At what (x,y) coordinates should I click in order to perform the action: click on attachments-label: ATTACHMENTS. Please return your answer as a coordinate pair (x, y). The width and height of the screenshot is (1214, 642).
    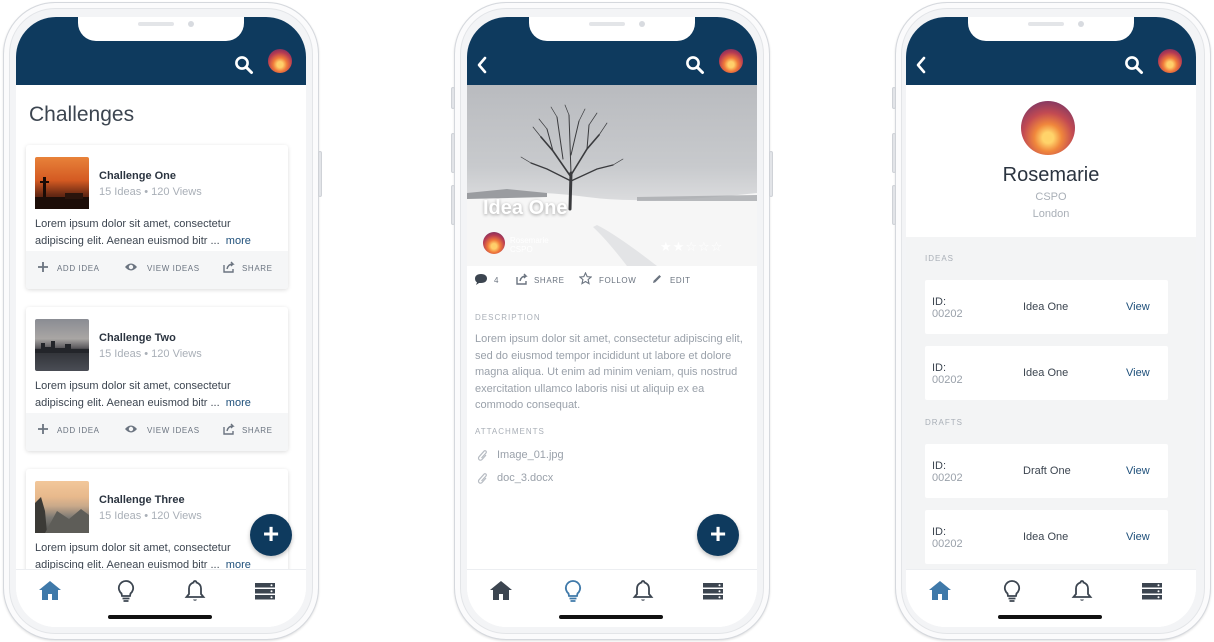
    Looking at the image, I should click on (510, 431).